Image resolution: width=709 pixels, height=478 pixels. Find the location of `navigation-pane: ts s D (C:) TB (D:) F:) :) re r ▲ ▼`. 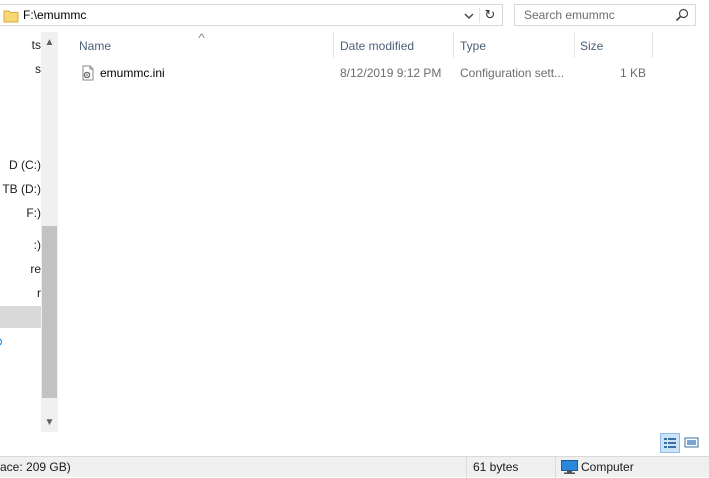

navigation-pane: ts s D (C:) TB (D:) F:) :) re r ▲ ▼ is located at coordinates (29, 244).